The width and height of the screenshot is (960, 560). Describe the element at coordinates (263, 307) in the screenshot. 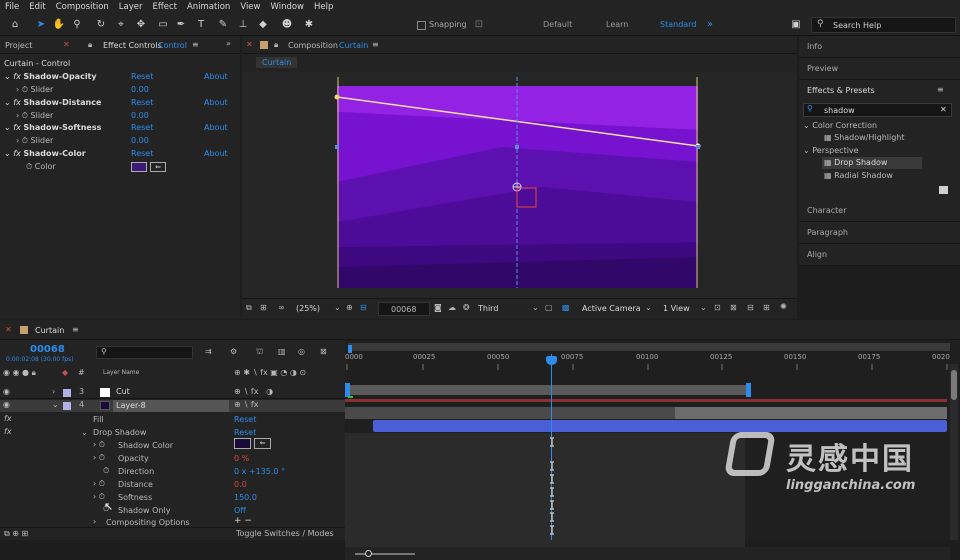

I see `region-icon: ⊞` at that location.